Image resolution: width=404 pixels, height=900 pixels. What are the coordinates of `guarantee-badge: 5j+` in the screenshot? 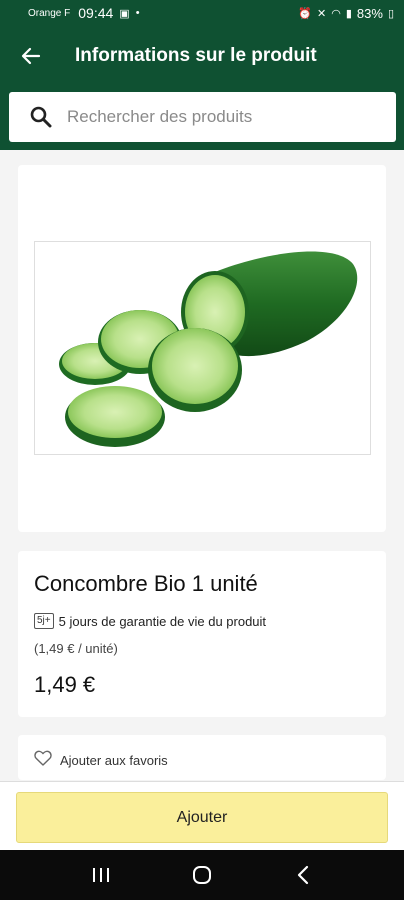 It's located at (44, 621).